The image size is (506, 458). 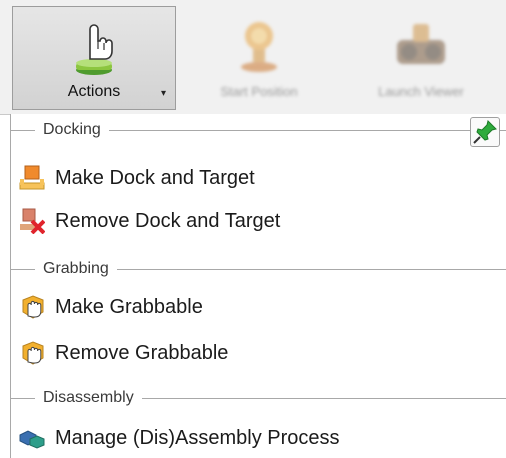 I want to click on launch-viewer-label: Launch Viewer, so click(x=421, y=91).